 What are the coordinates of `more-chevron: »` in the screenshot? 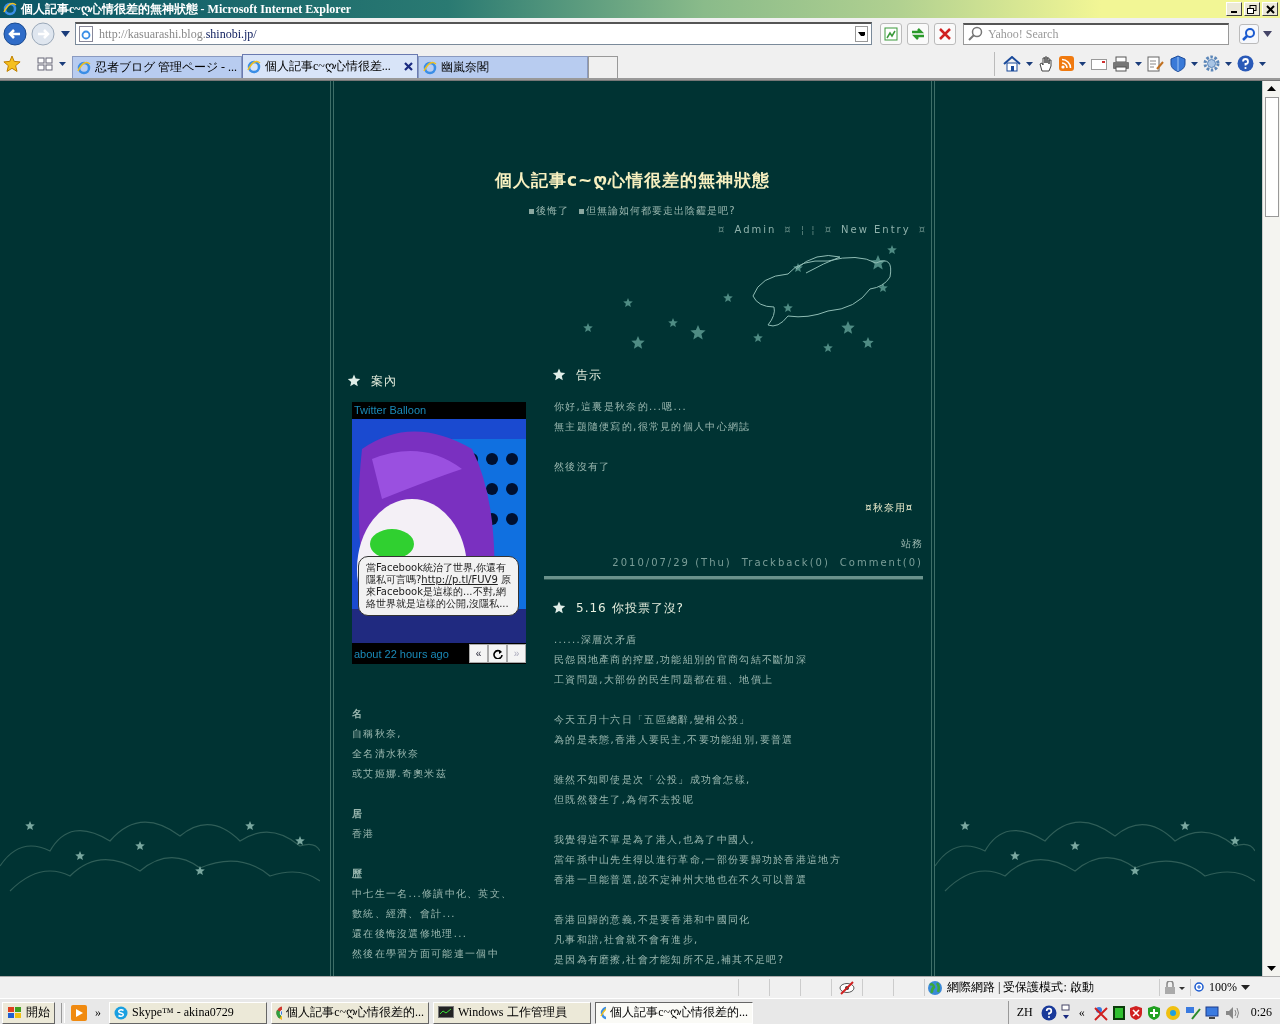 It's located at (98, 1012).